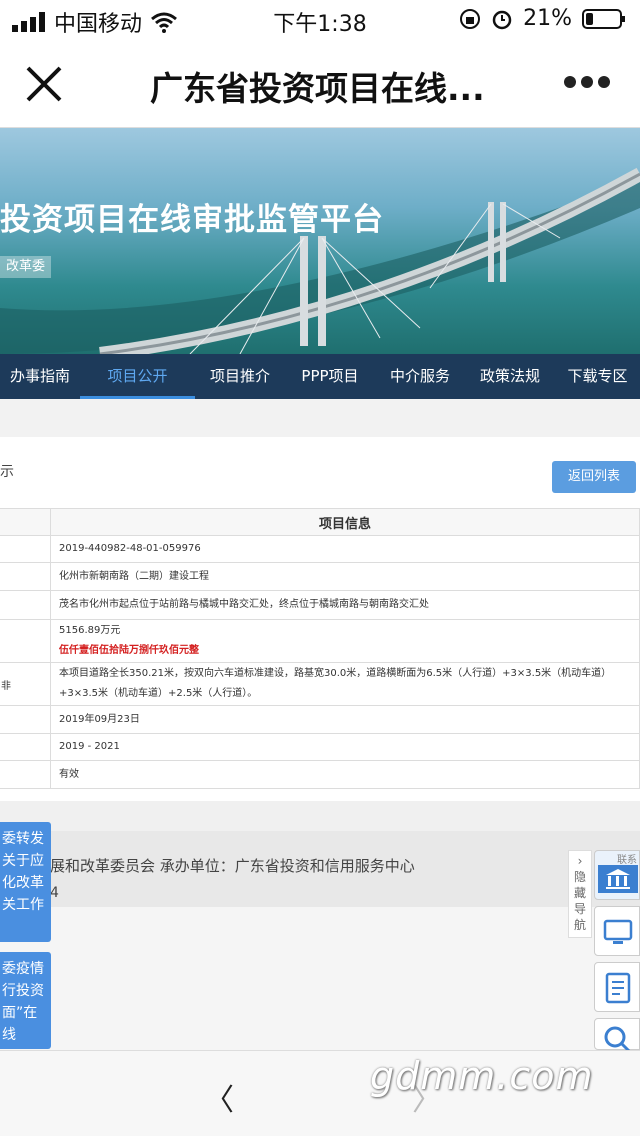 This screenshot has height=1136, width=640. What do you see at coordinates (618, 879) in the screenshot?
I see `bank-icon` at bounding box center [618, 879].